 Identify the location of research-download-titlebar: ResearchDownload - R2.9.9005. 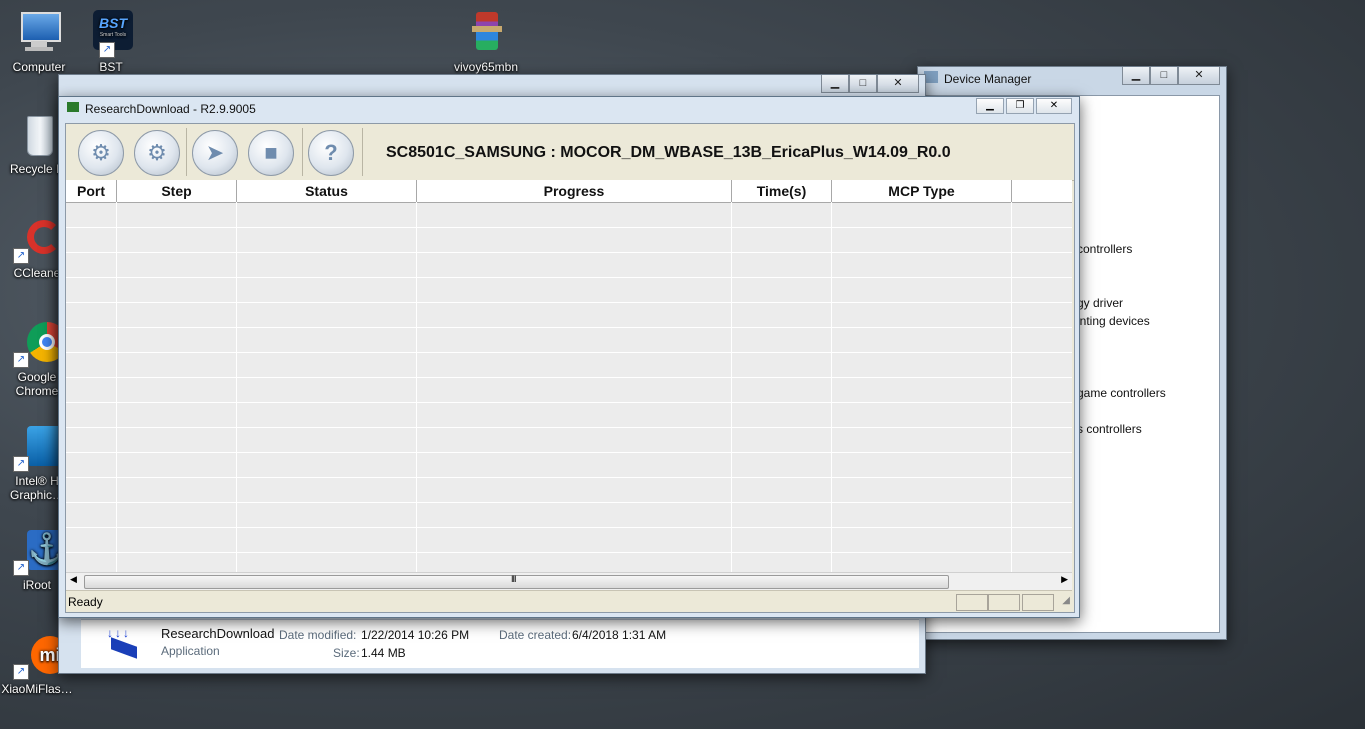
(569, 108).